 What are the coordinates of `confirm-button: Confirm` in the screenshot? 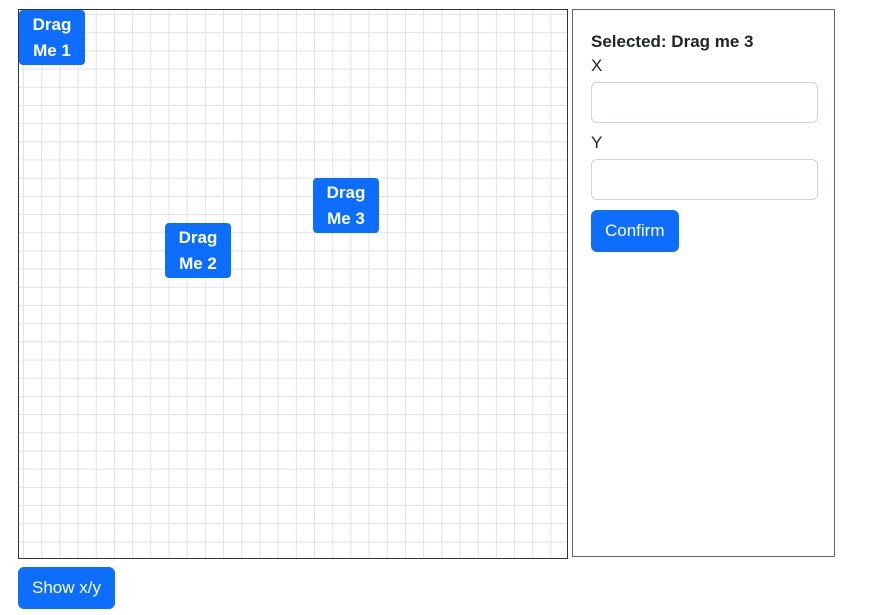 It's located at (635, 231).